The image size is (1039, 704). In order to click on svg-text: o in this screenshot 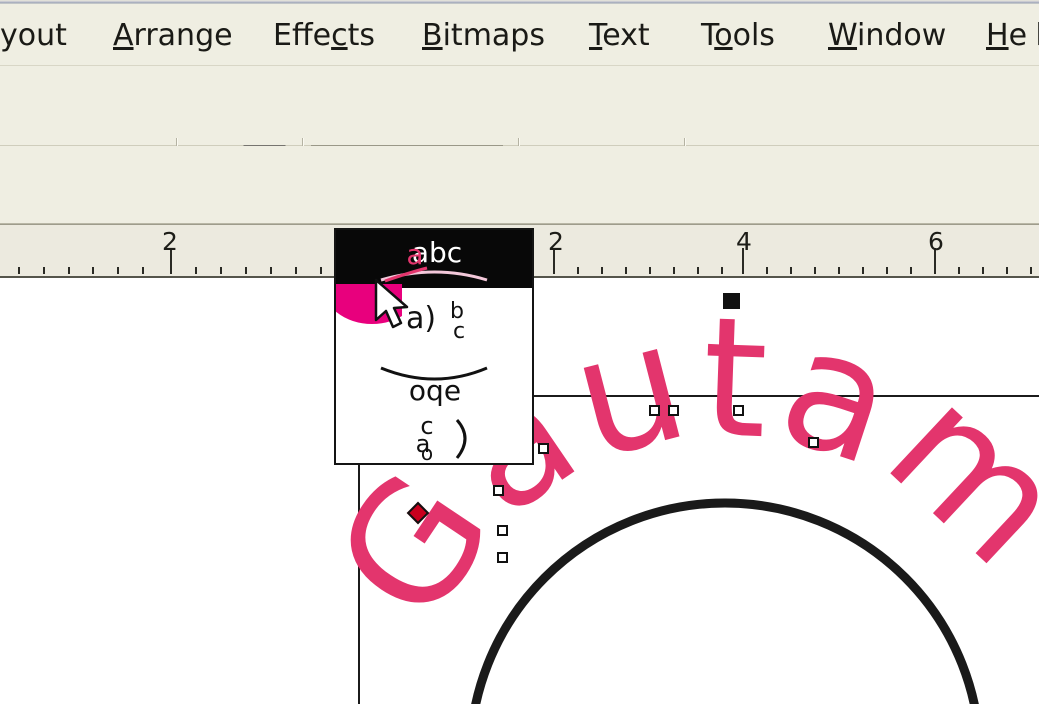, I will do `click(427, 451)`.